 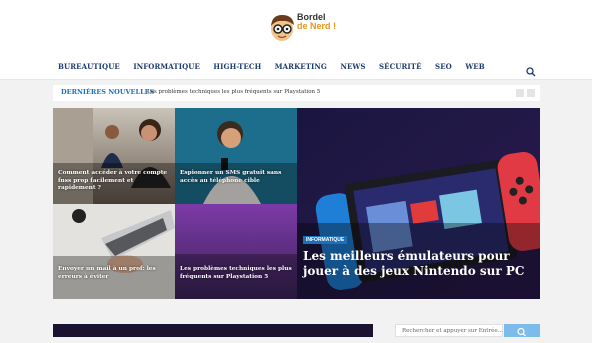 I want to click on nav-item-marketing: MARKETING, so click(x=301, y=67).